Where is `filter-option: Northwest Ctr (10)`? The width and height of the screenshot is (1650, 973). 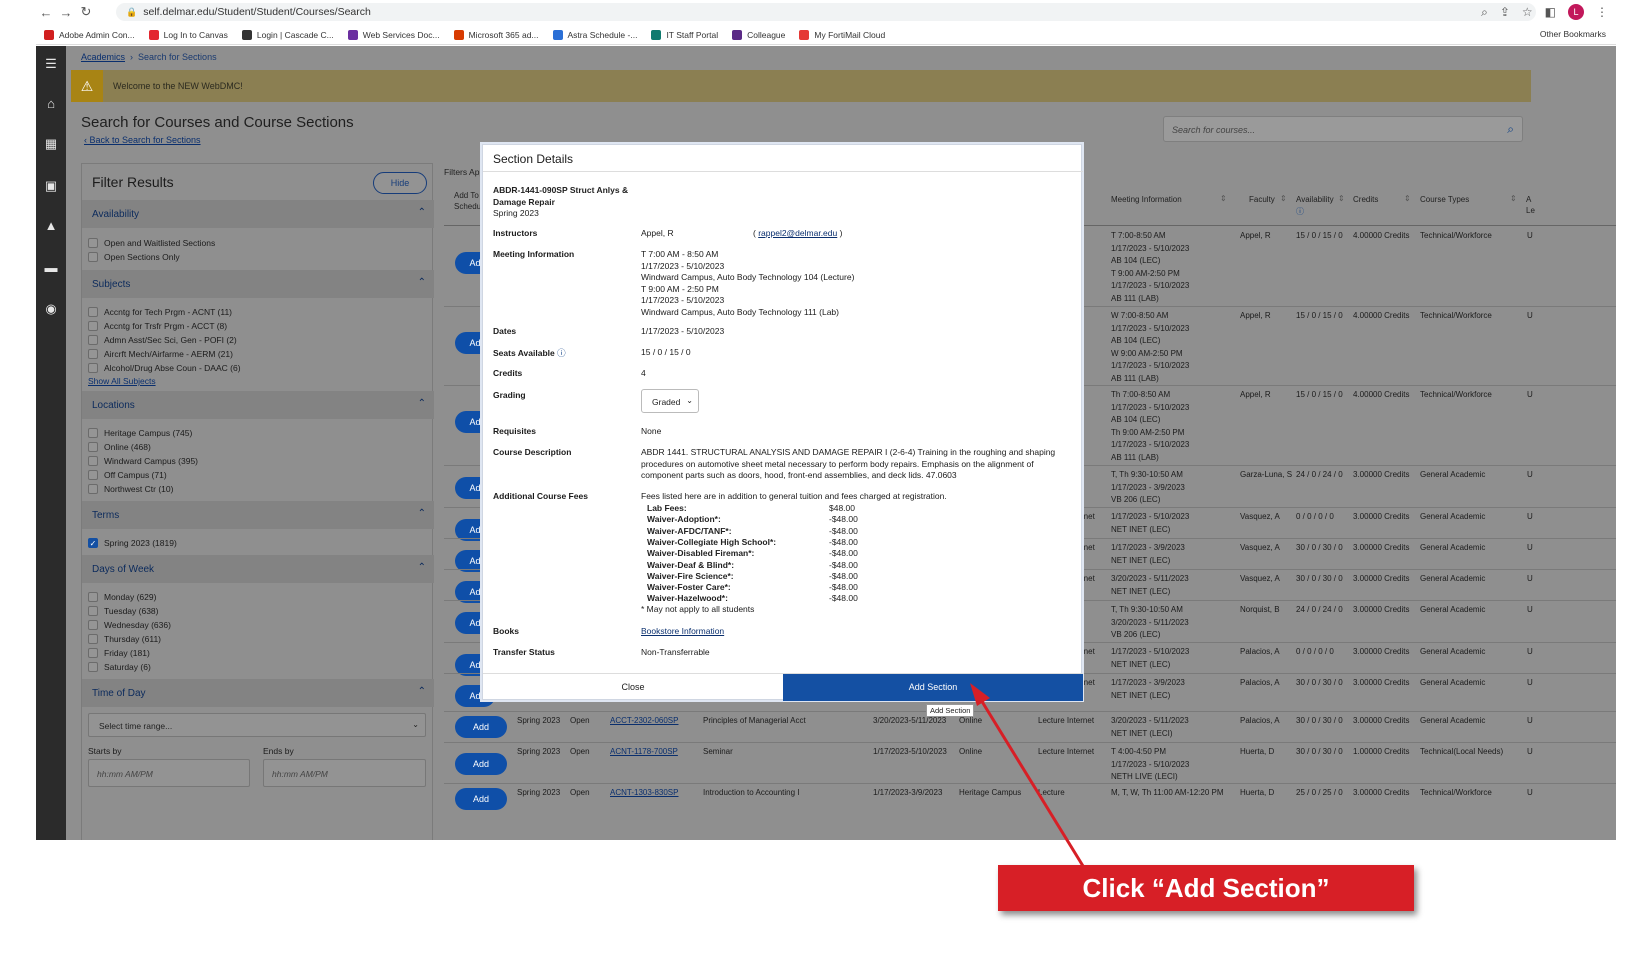 filter-option: Northwest Ctr (10) is located at coordinates (130, 489).